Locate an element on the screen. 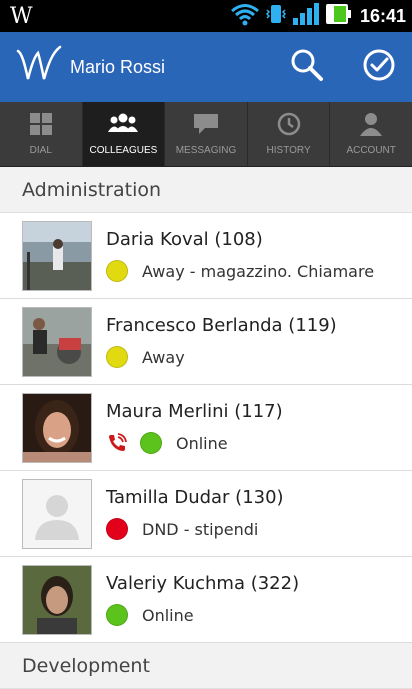 Image resolution: width=412 pixels, height=689 pixels. section-title: Development is located at coordinates (86, 665).